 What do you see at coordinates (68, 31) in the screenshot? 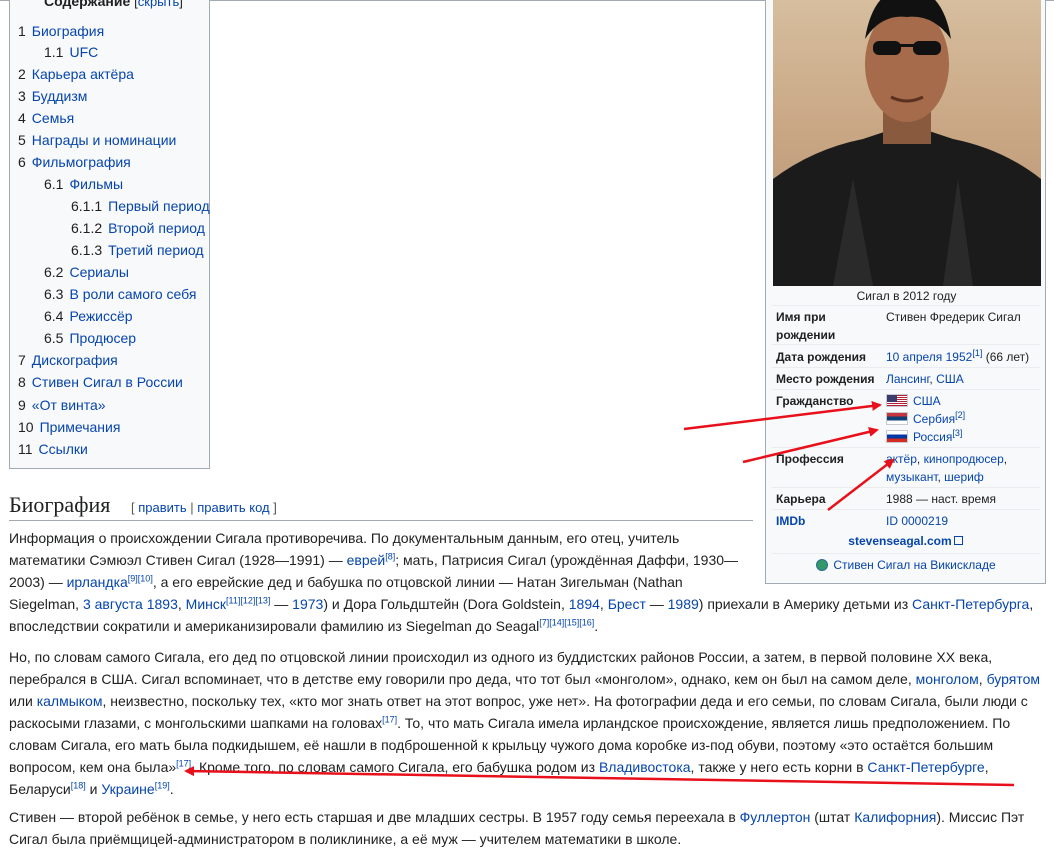
I see `toc-item-link: Биография` at bounding box center [68, 31].